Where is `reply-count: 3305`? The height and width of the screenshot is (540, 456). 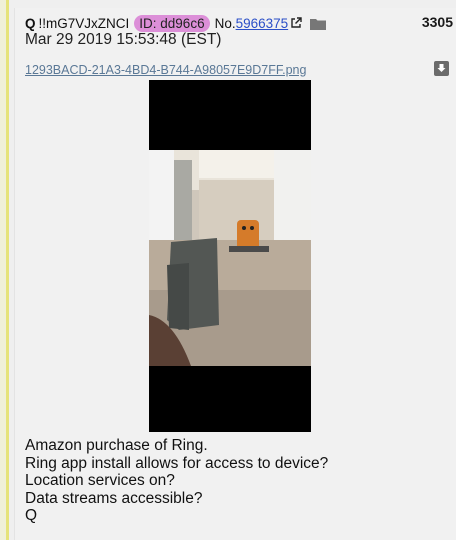 reply-count: 3305 is located at coordinates (437, 22).